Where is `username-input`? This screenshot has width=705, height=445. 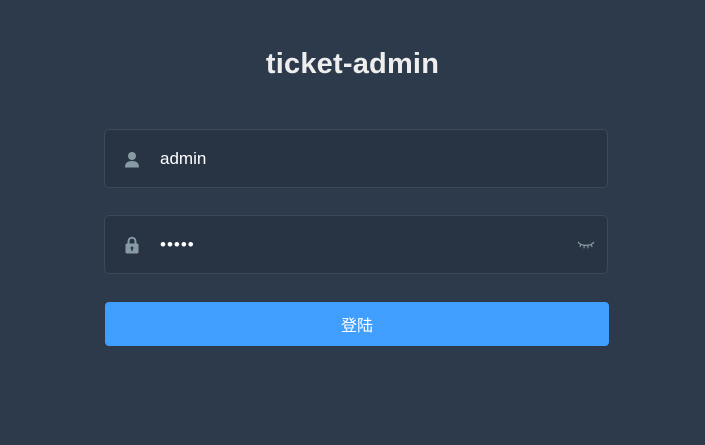 username-input is located at coordinates (360, 158).